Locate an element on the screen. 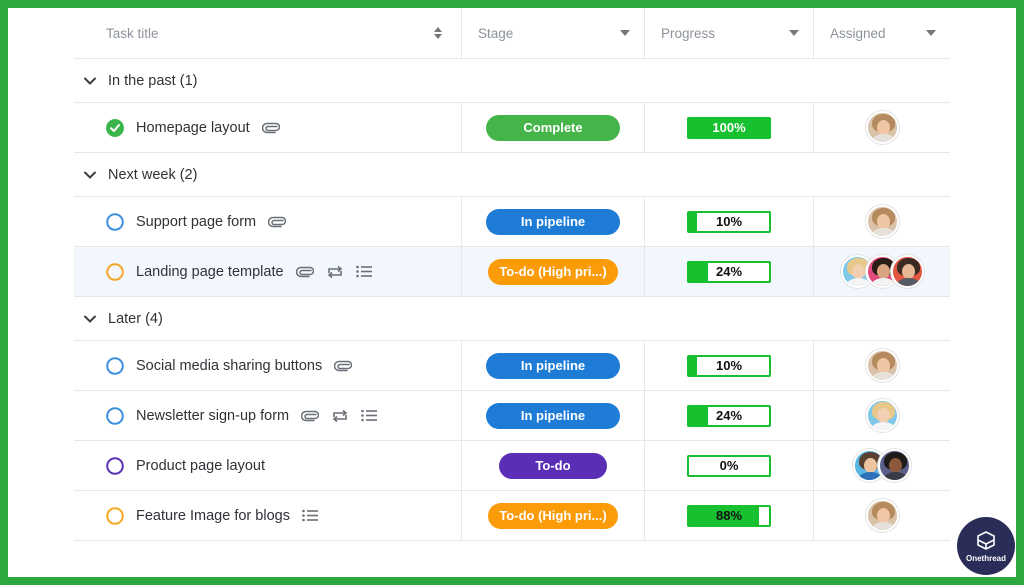 The width and height of the screenshot is (1024, 585). progress-bar: 100% is located at coordinates (729, 127).